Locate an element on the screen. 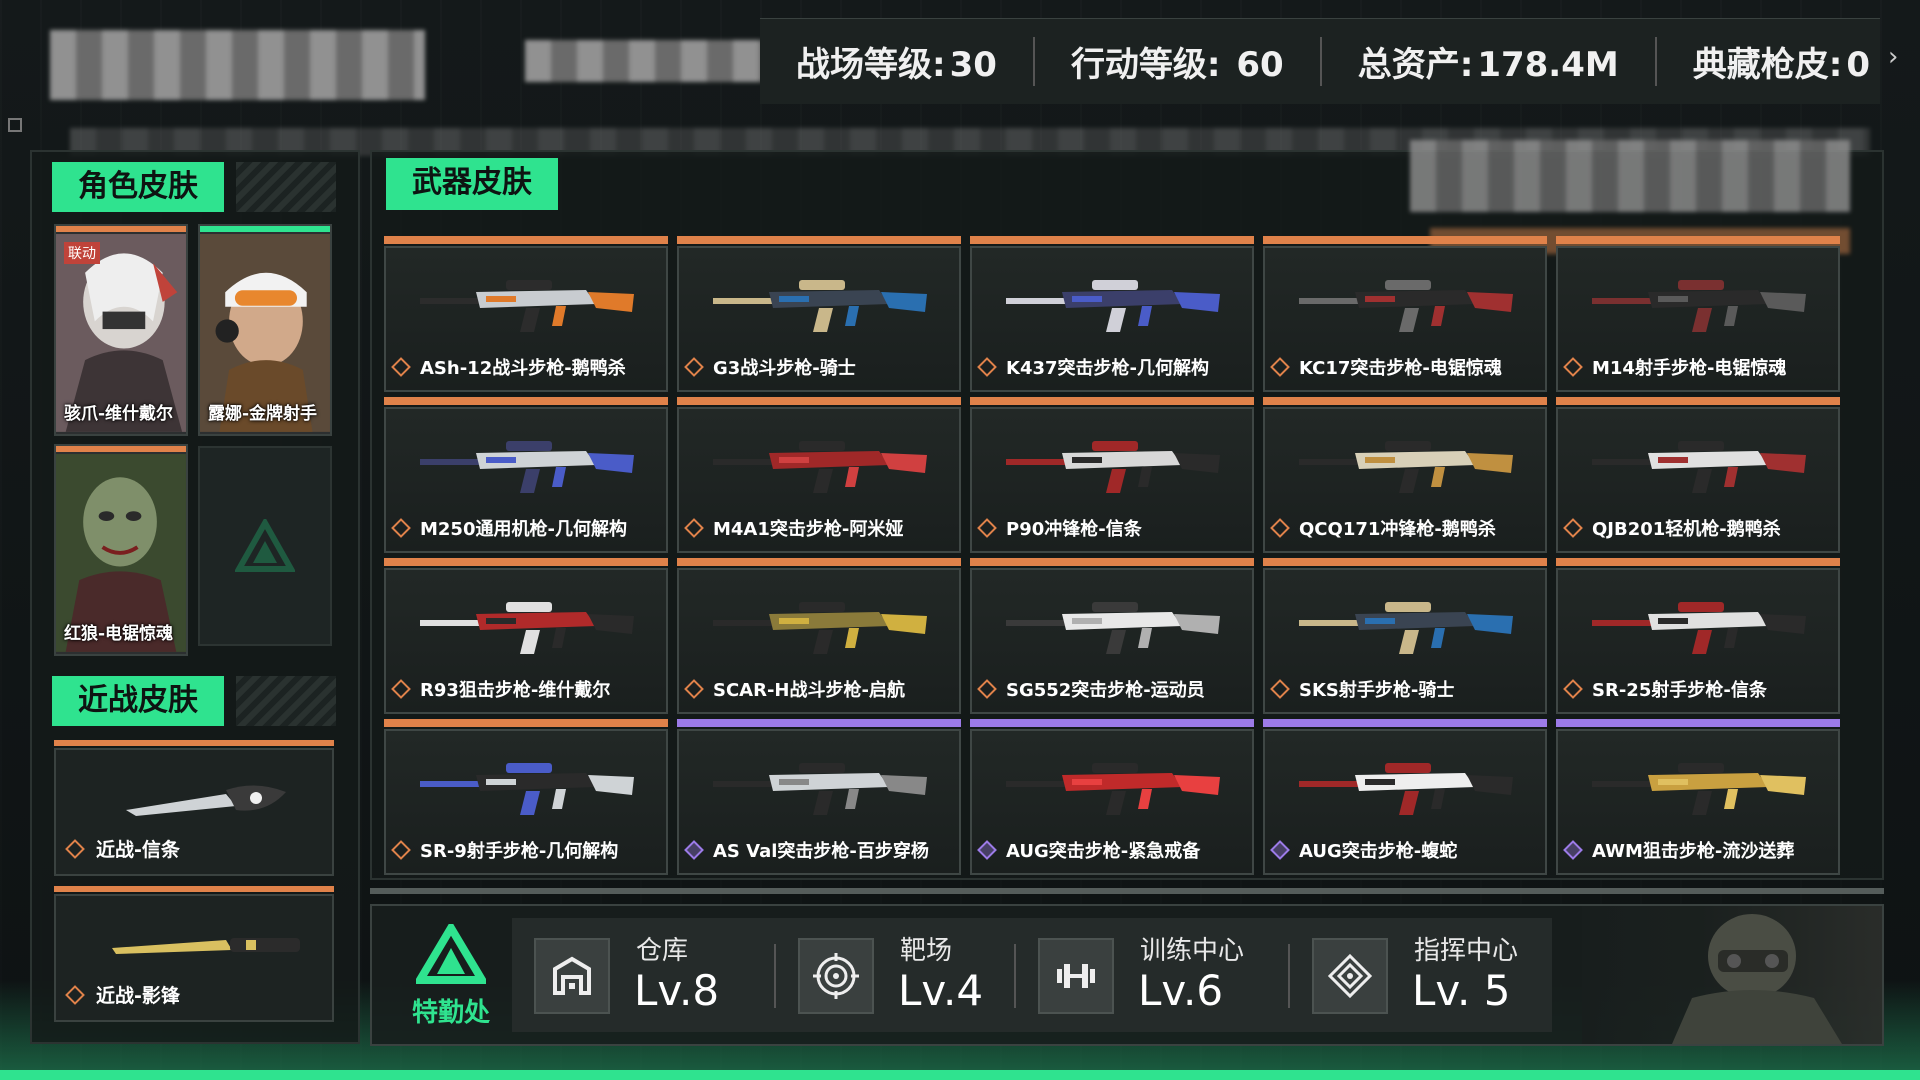 The image size is (1920, 1080). weapon-card: G3战斗步枪-骑士 is located at coordinates (819, 314).